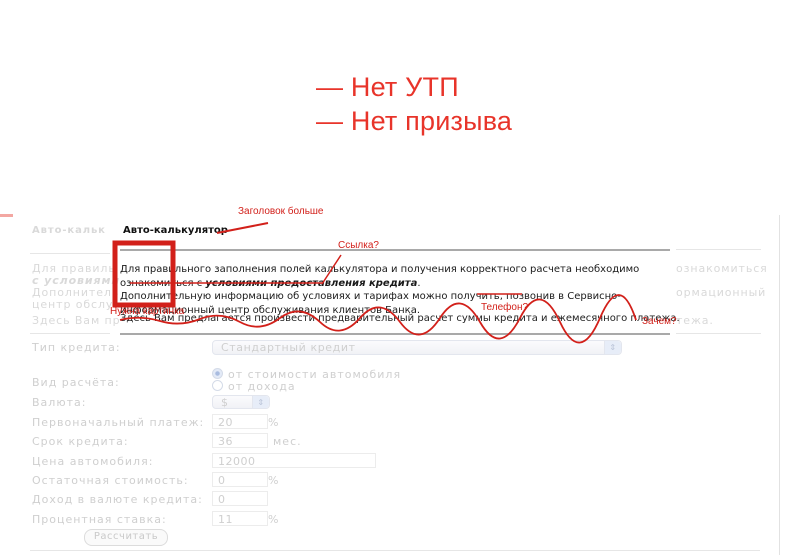  I want to click on income-input: 0, so click(240, 498).